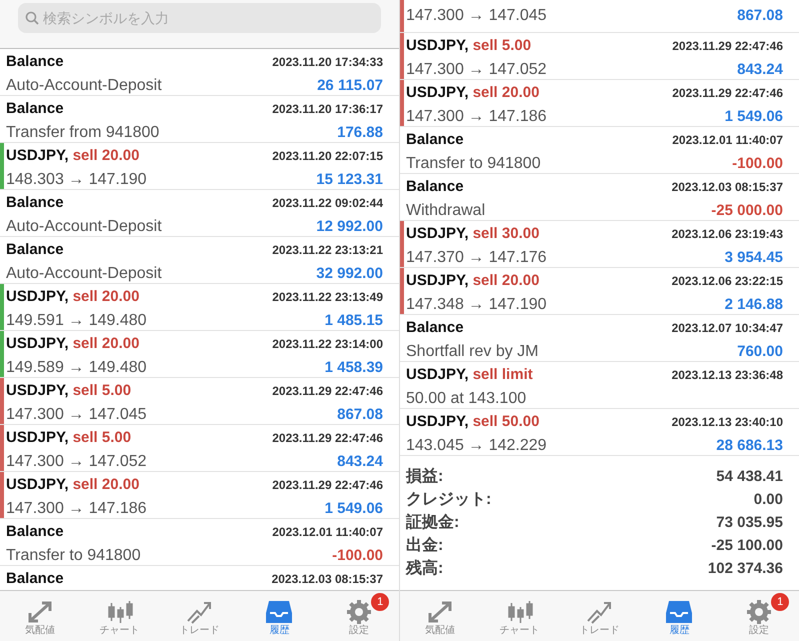  I want to click on profit-amount: 15 123.31, so click(349, 180).